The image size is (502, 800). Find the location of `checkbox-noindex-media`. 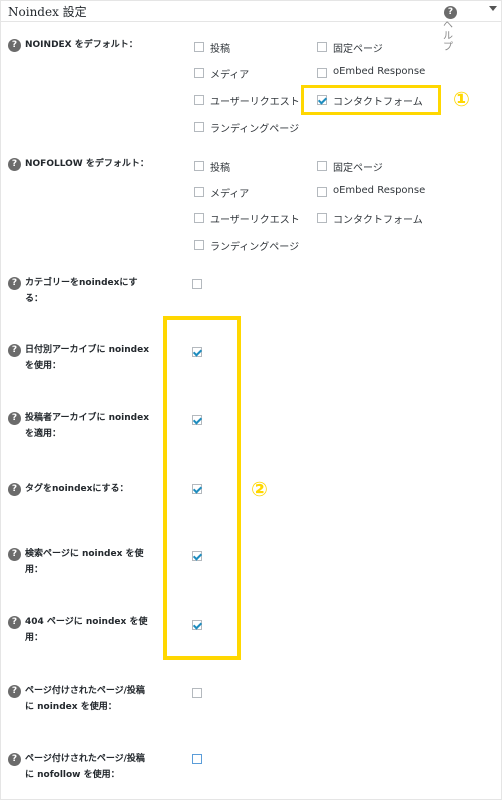

checkbox-noindex-media is located at coordinates (199, 73).